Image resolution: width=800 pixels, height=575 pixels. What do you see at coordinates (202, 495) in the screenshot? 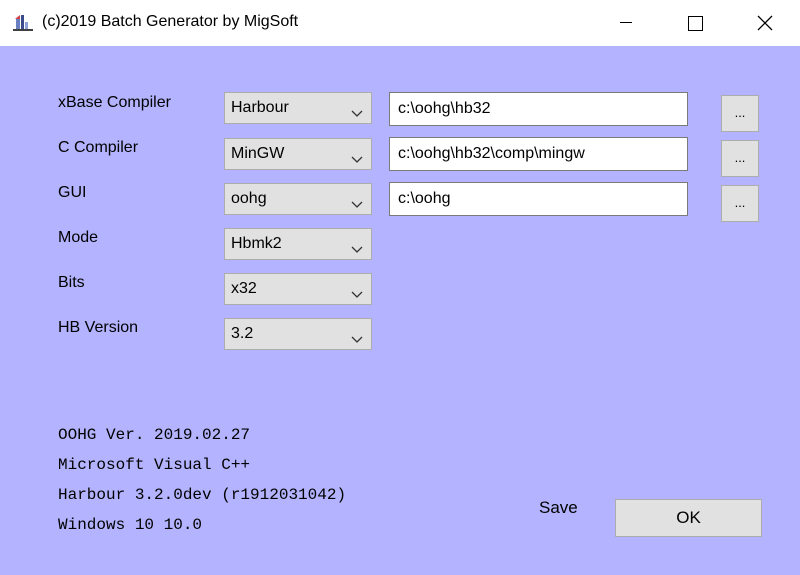
I see `harbour-version-text: Harbour 3.2.0dev (r1912031042)` at bounding box center [202, 495].